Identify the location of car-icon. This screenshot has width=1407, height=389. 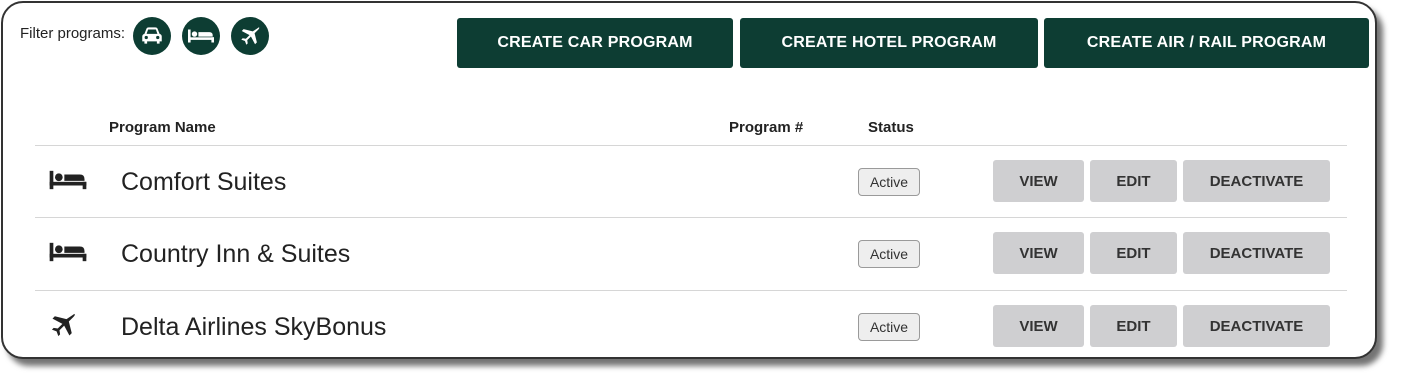
(152, 36).